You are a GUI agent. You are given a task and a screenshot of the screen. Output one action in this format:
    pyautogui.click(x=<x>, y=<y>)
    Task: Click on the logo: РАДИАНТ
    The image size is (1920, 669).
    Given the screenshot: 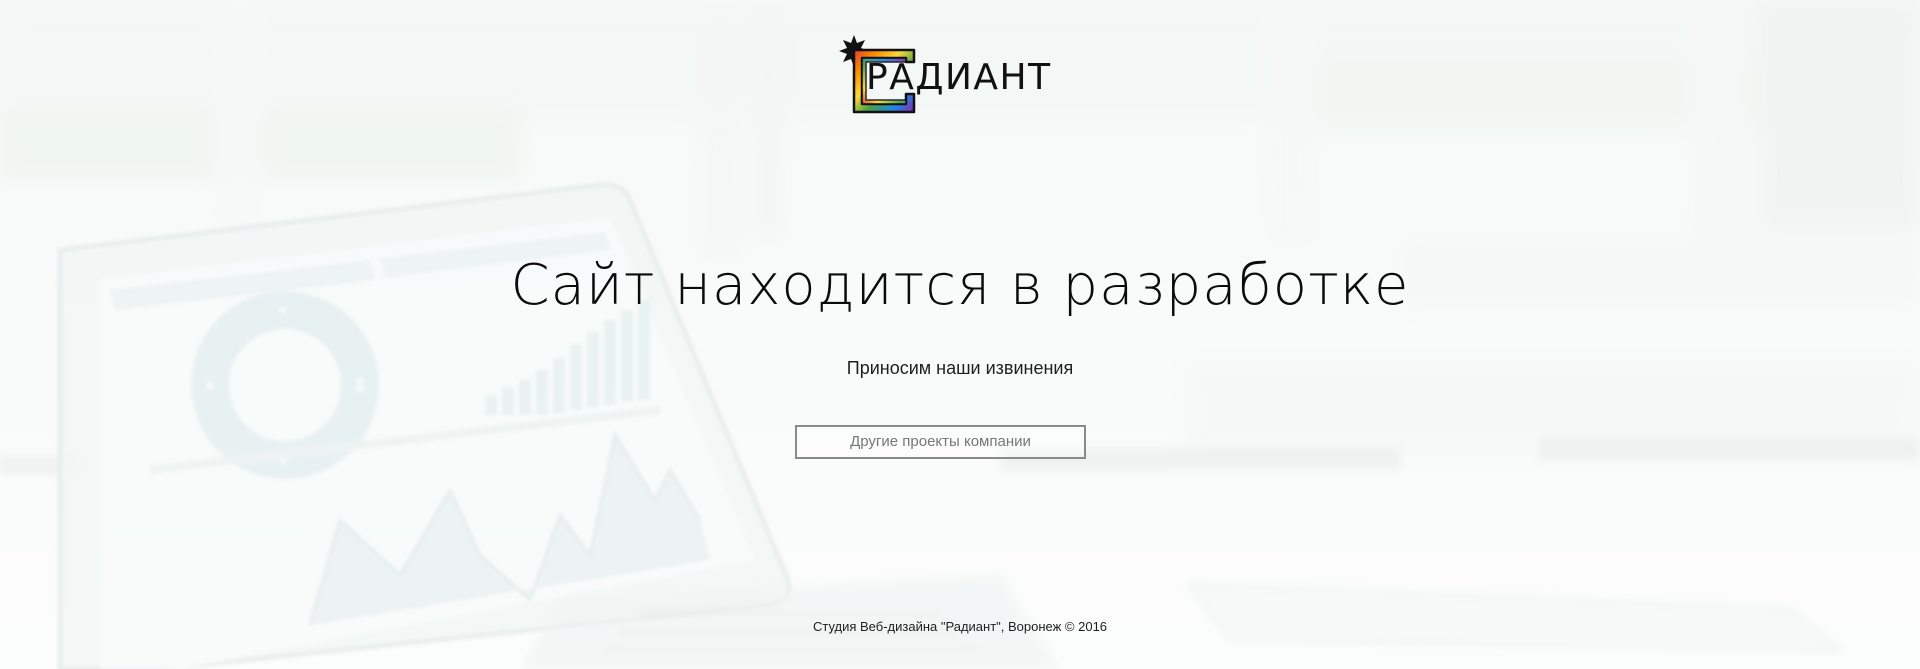 What is the action you would take?
    pyautogui.click(x=942, y=73)
    